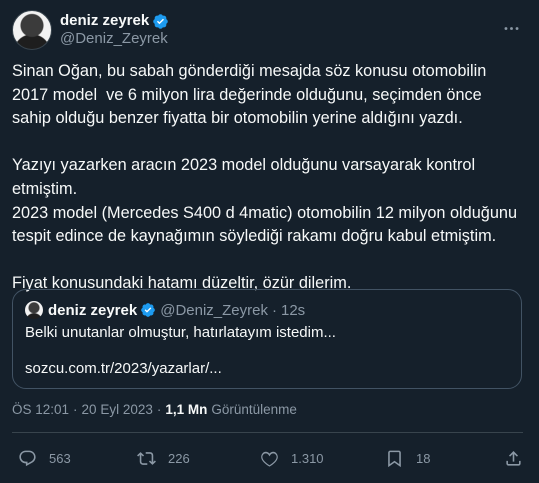 This screenshot has height=483, width=539. Describe the element at coordinates (267, 30) in the screenshot. I see `tweet-header: deniz zeyrek @Deniz_Zeyrek` at that location.